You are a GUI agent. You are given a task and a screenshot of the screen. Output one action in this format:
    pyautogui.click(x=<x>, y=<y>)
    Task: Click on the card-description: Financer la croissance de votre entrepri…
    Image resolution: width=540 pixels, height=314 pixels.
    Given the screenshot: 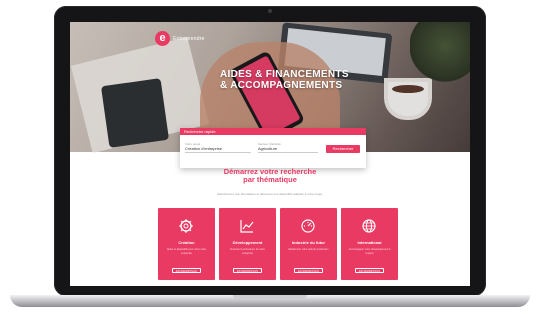 What is the action you would take?
    pyautogui.click(x=247, y=251)
    